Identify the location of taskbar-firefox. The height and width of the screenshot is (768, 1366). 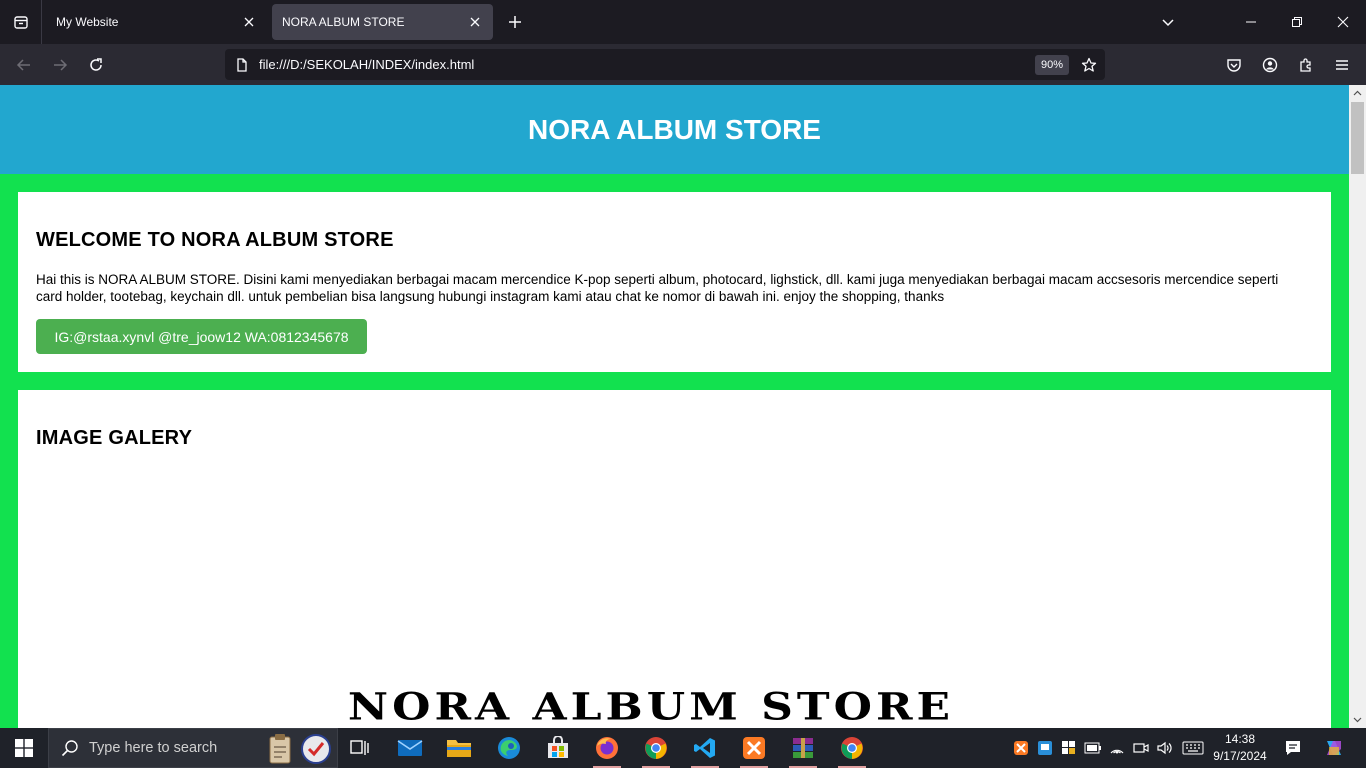
(607, 750).